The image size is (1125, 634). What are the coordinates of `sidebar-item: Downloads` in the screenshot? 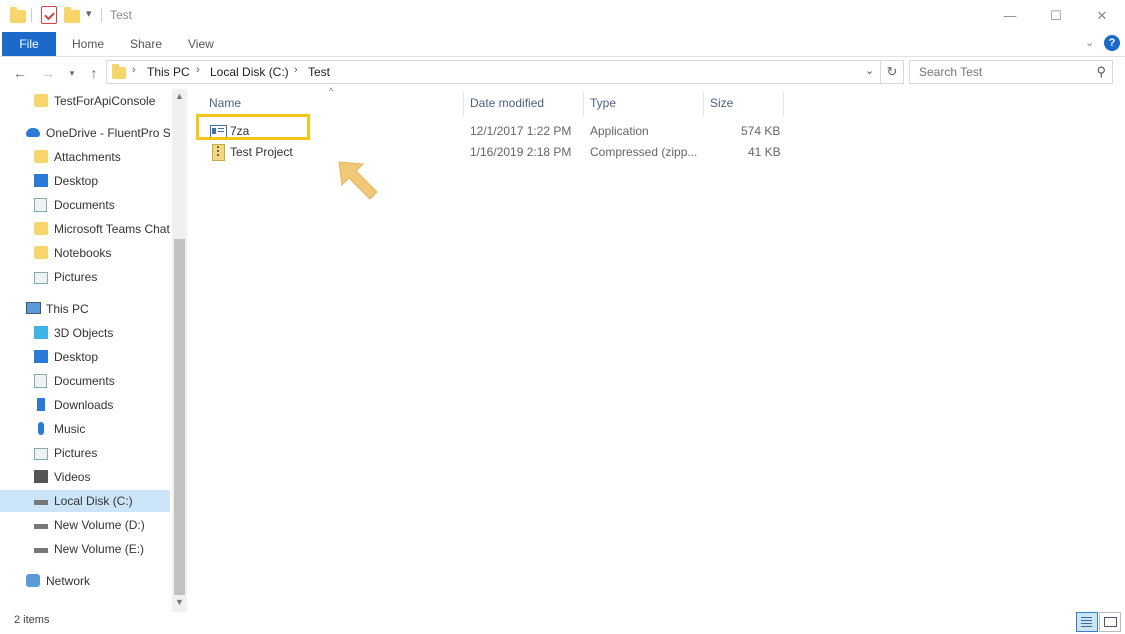 It's located at (85, 405).